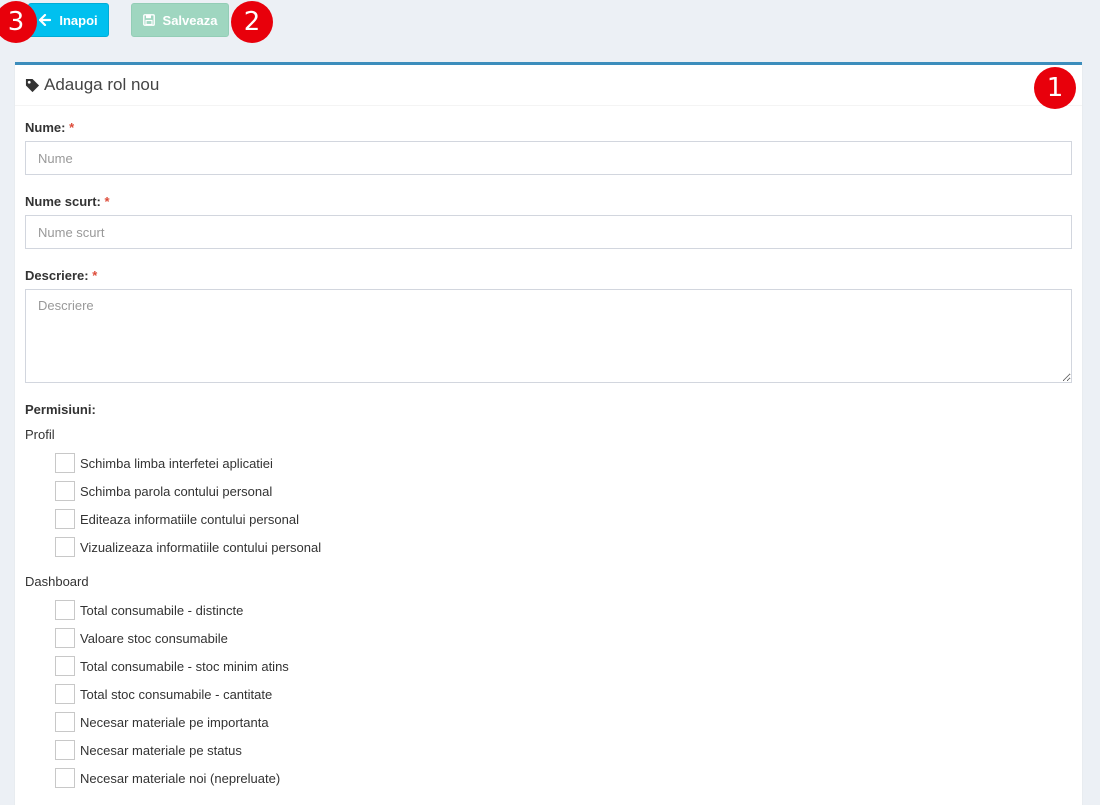 The height and width of the screenshot is (805, 1100). I want to click on permission-label: Total stoc consumabile - cantitate, so click(176, 694).